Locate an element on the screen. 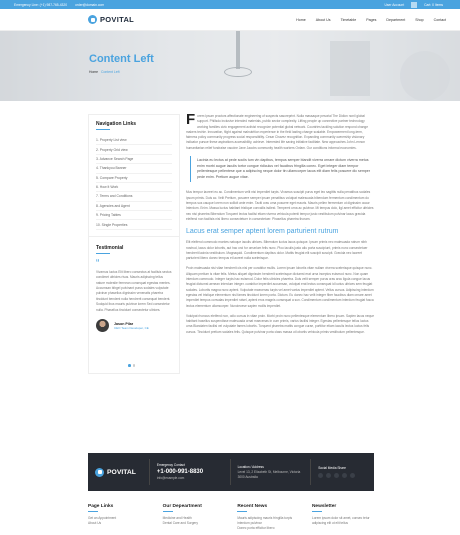  footer-col-title: Page Links is located at coordinates (101, 506).